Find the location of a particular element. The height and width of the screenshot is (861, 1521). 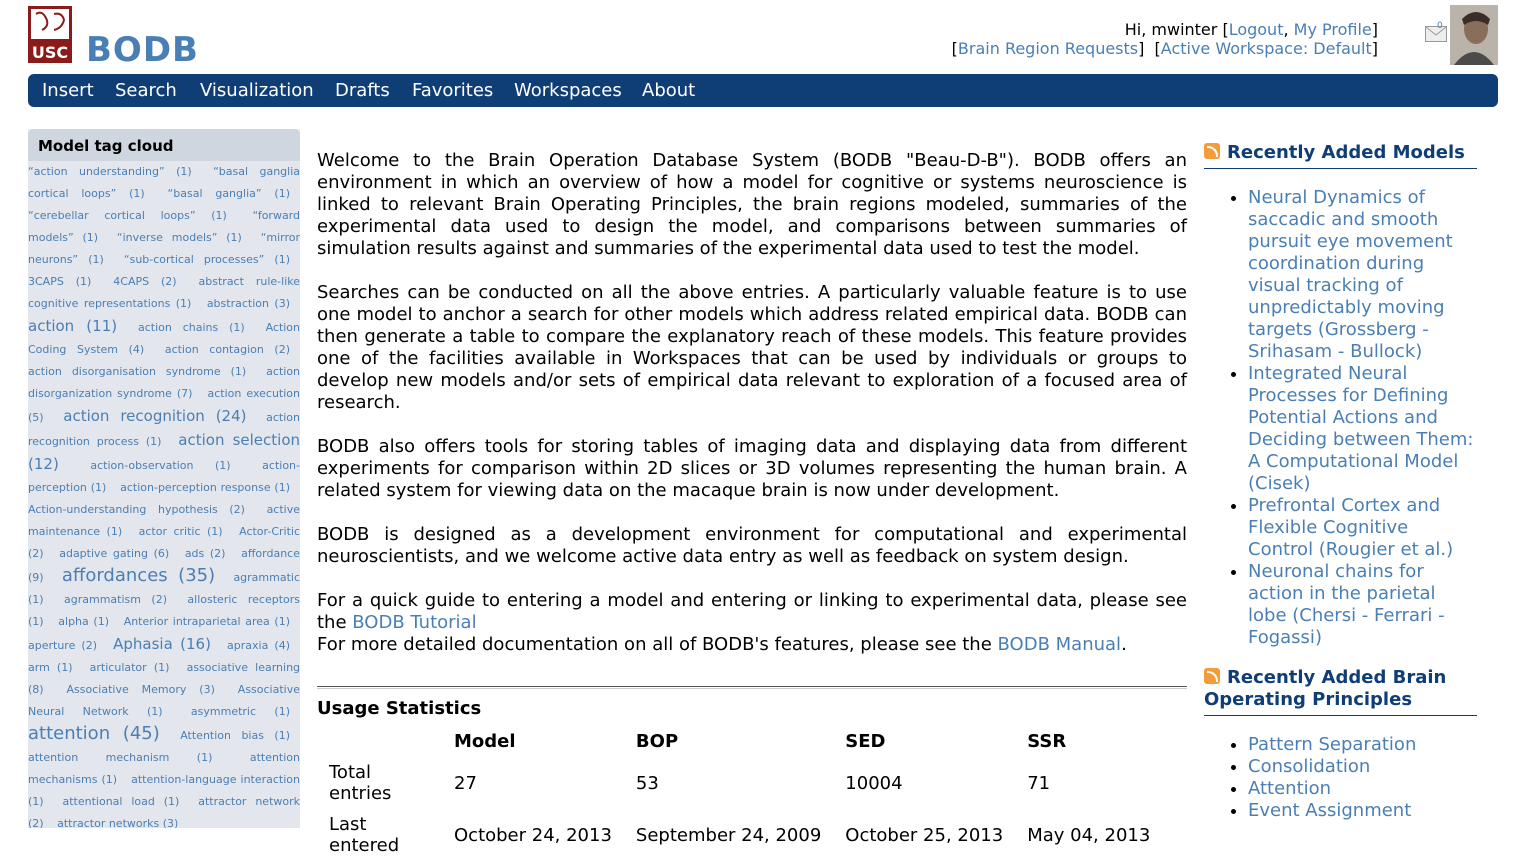

tag-link: agrammatism (2) is located at coordinates (115, 599).